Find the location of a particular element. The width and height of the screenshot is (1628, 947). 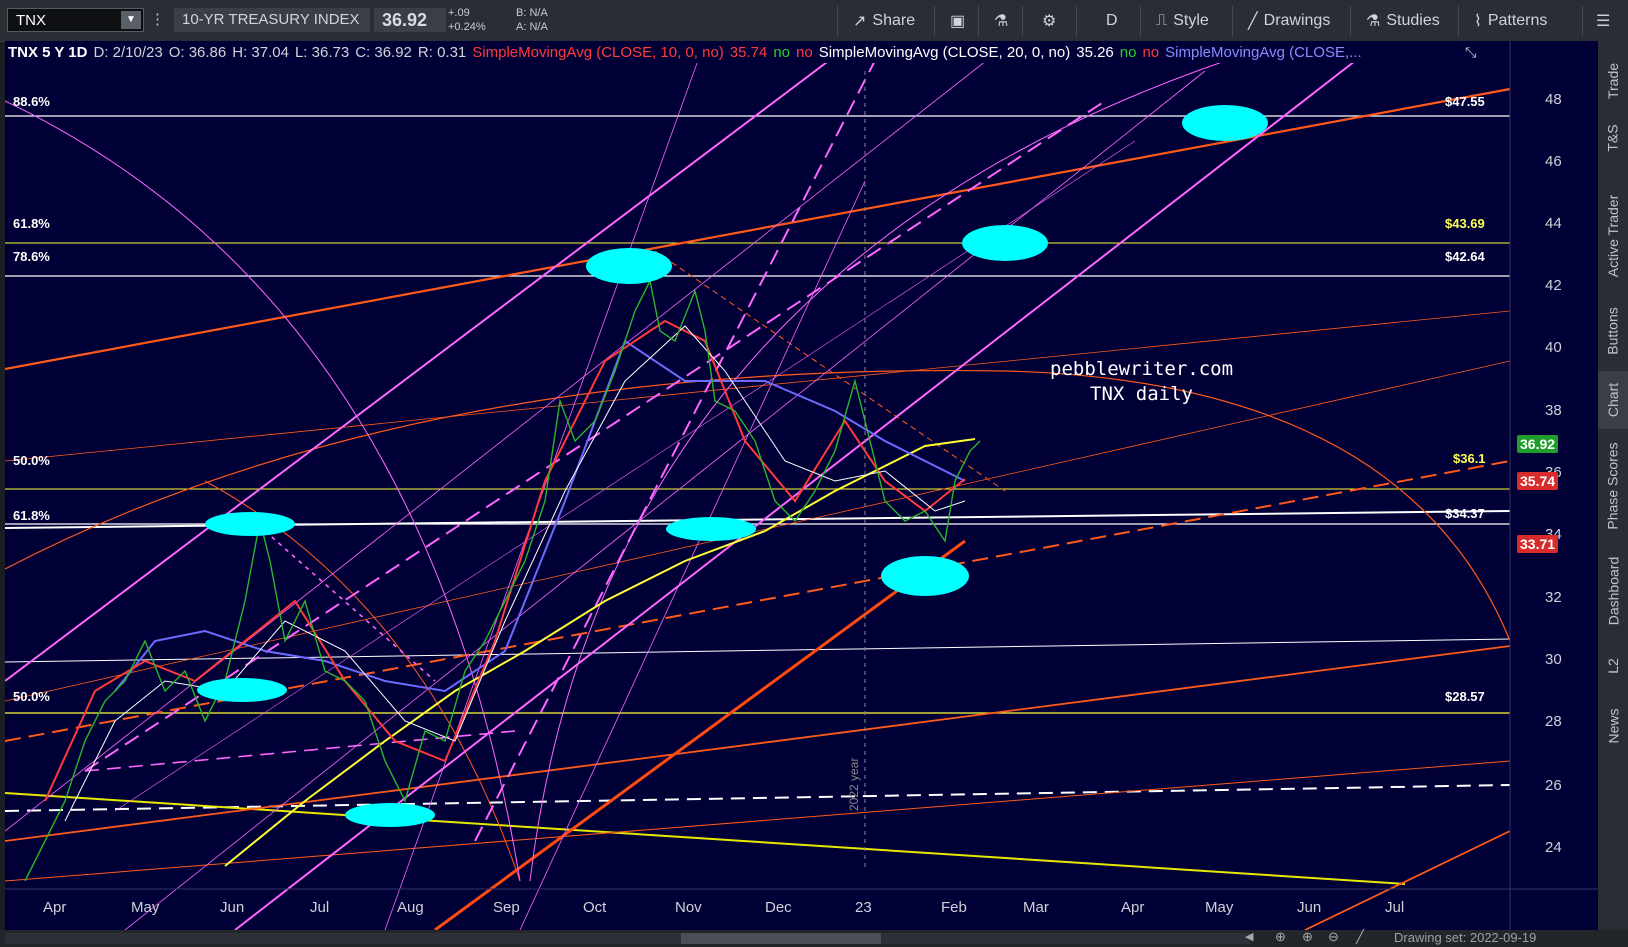

snapshot-button: ▣ is located at coordinates (957, 21).